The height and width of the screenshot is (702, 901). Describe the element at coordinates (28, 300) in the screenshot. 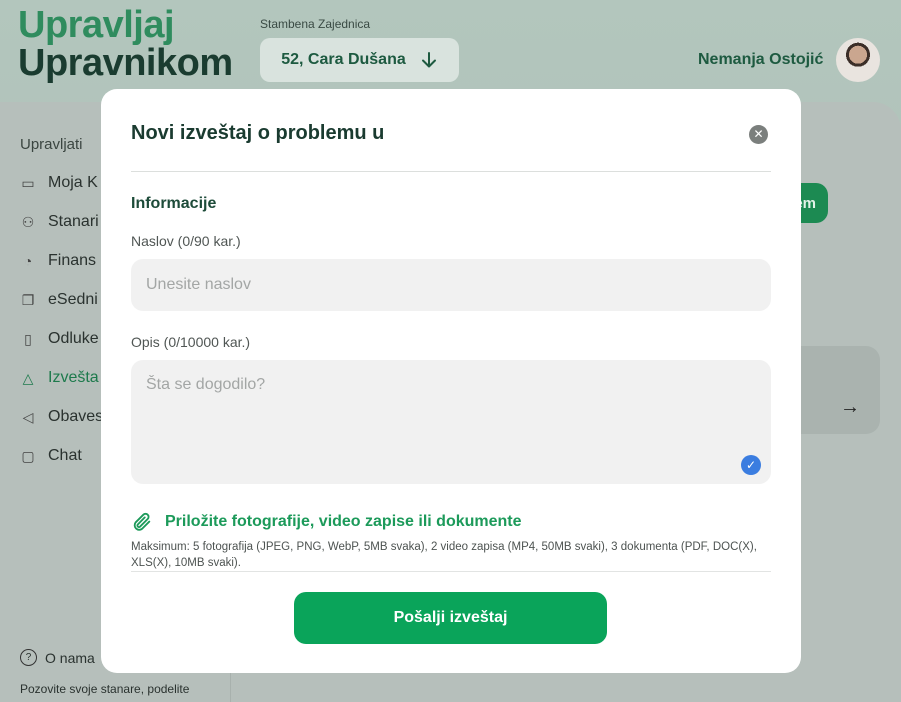

I see `copy-icon: ❐` at that location.